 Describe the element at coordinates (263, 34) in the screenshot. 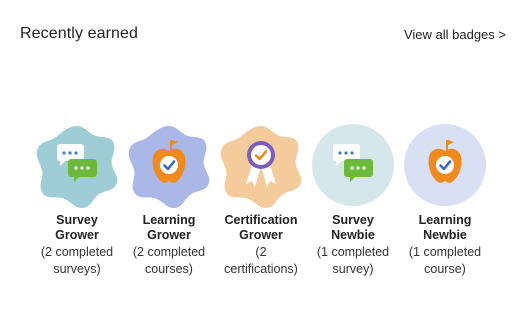

I see `badges-header: Recently earned View all badges >` at that location.